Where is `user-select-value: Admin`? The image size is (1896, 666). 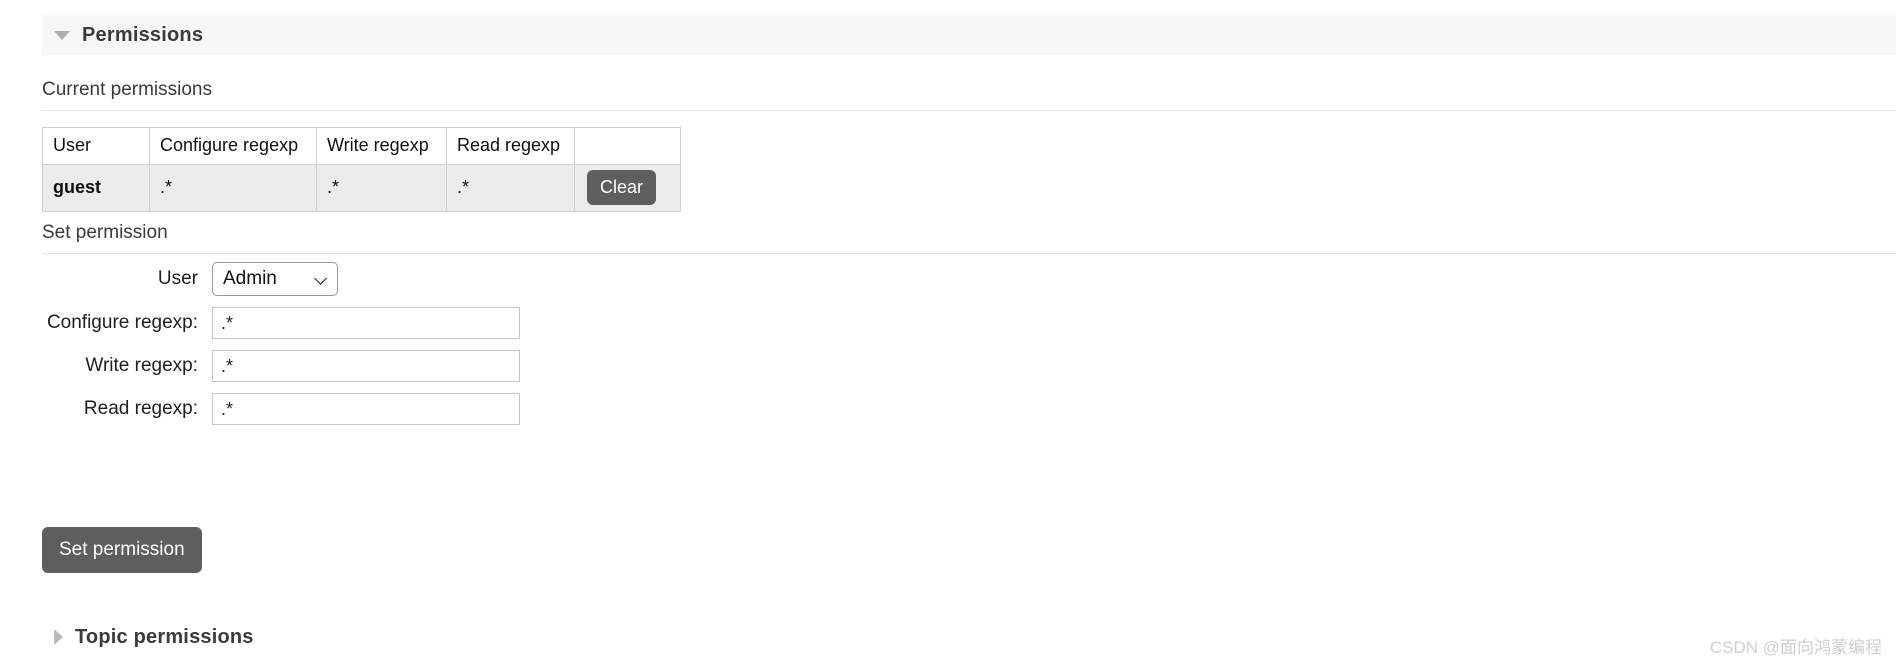 user-select-value: Admin is located at coordinates (250, 278).